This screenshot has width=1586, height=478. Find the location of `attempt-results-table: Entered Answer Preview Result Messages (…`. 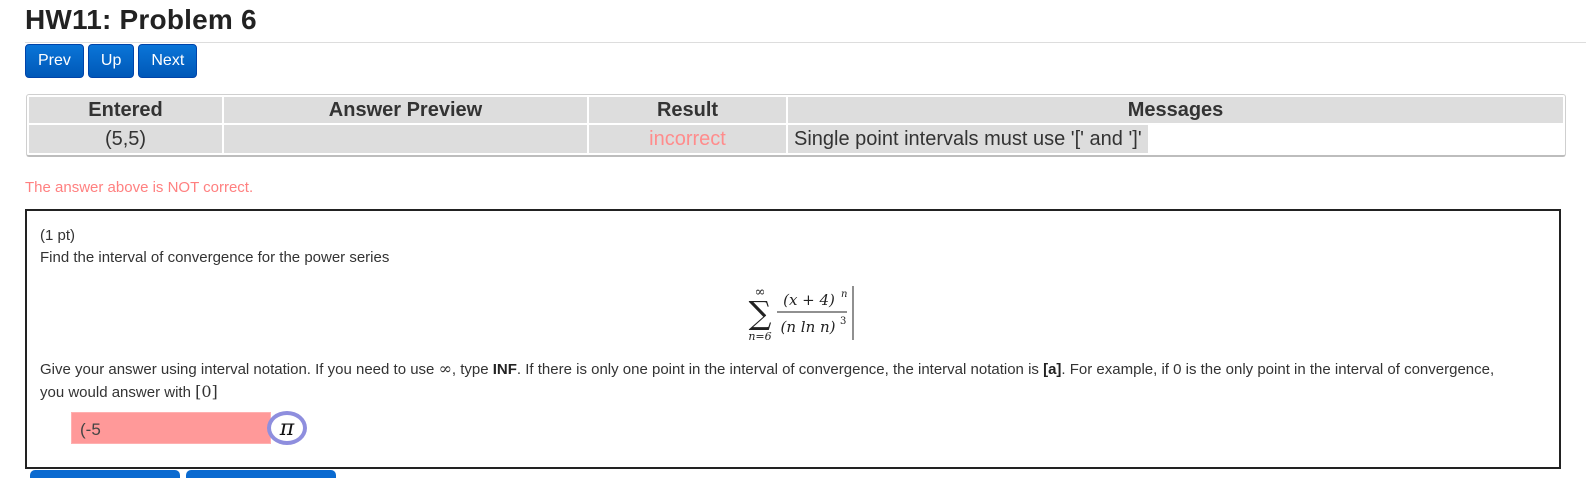

attempt-results-table: Entered Answer Preview Result Messages (… is located at coordinates (796, 125).